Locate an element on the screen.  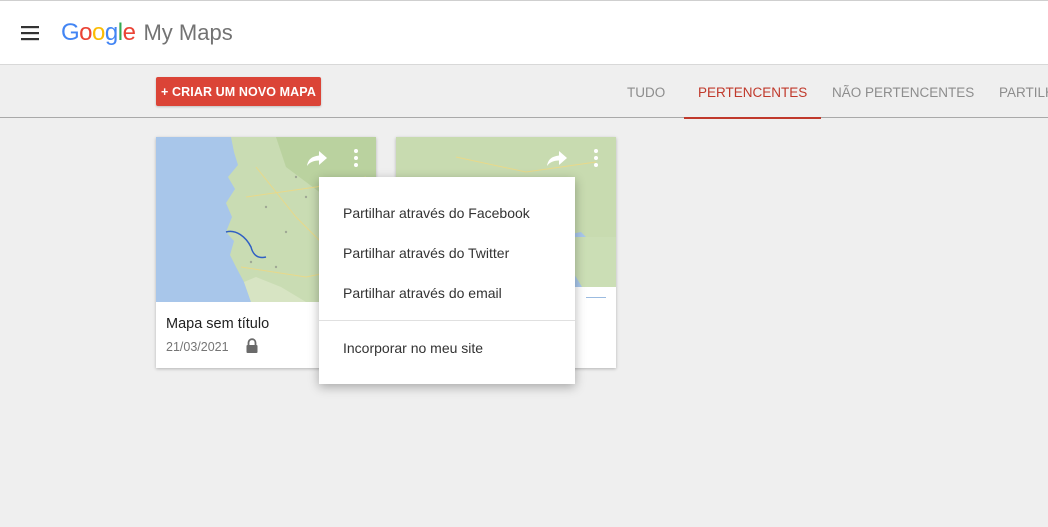
brand-letter: G is located at coordinates (70, 32).